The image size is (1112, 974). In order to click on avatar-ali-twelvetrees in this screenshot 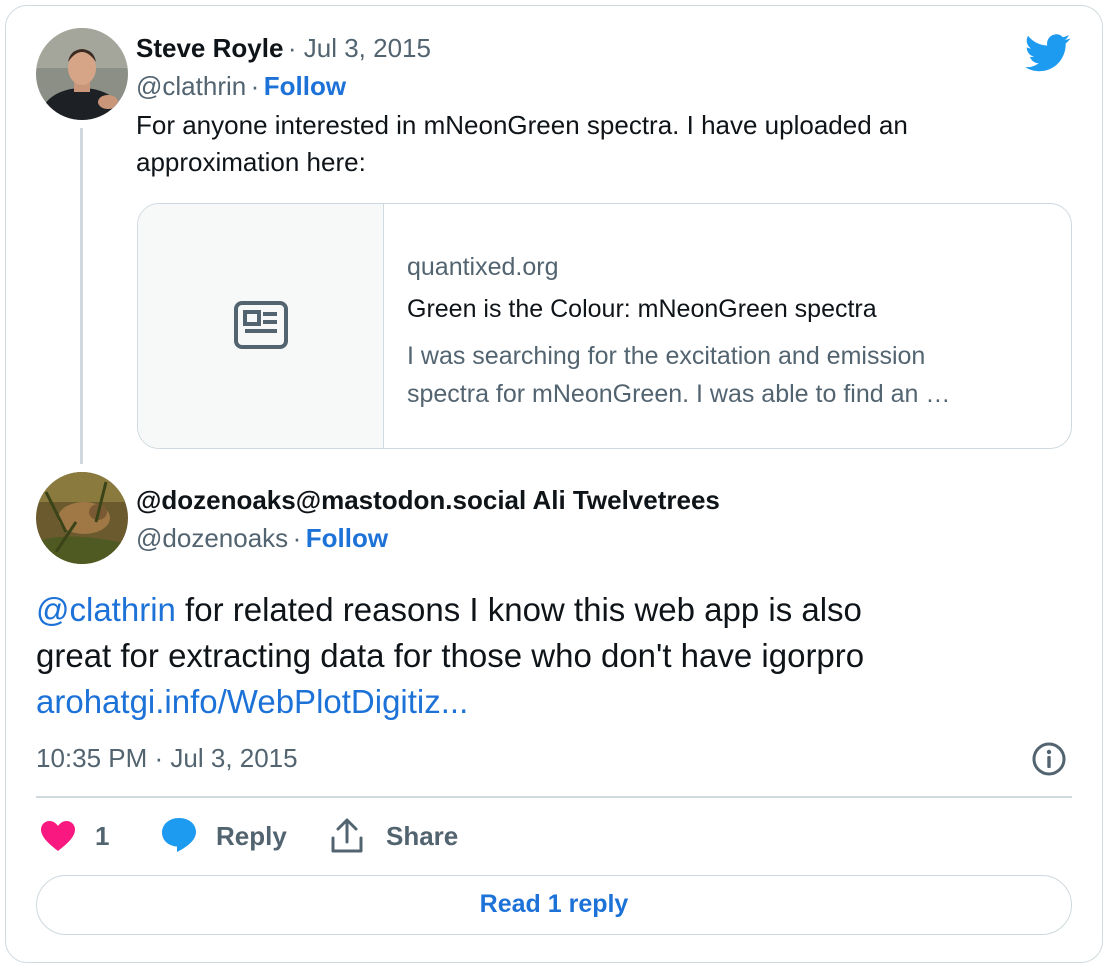, I will do `click(82, 518)`.